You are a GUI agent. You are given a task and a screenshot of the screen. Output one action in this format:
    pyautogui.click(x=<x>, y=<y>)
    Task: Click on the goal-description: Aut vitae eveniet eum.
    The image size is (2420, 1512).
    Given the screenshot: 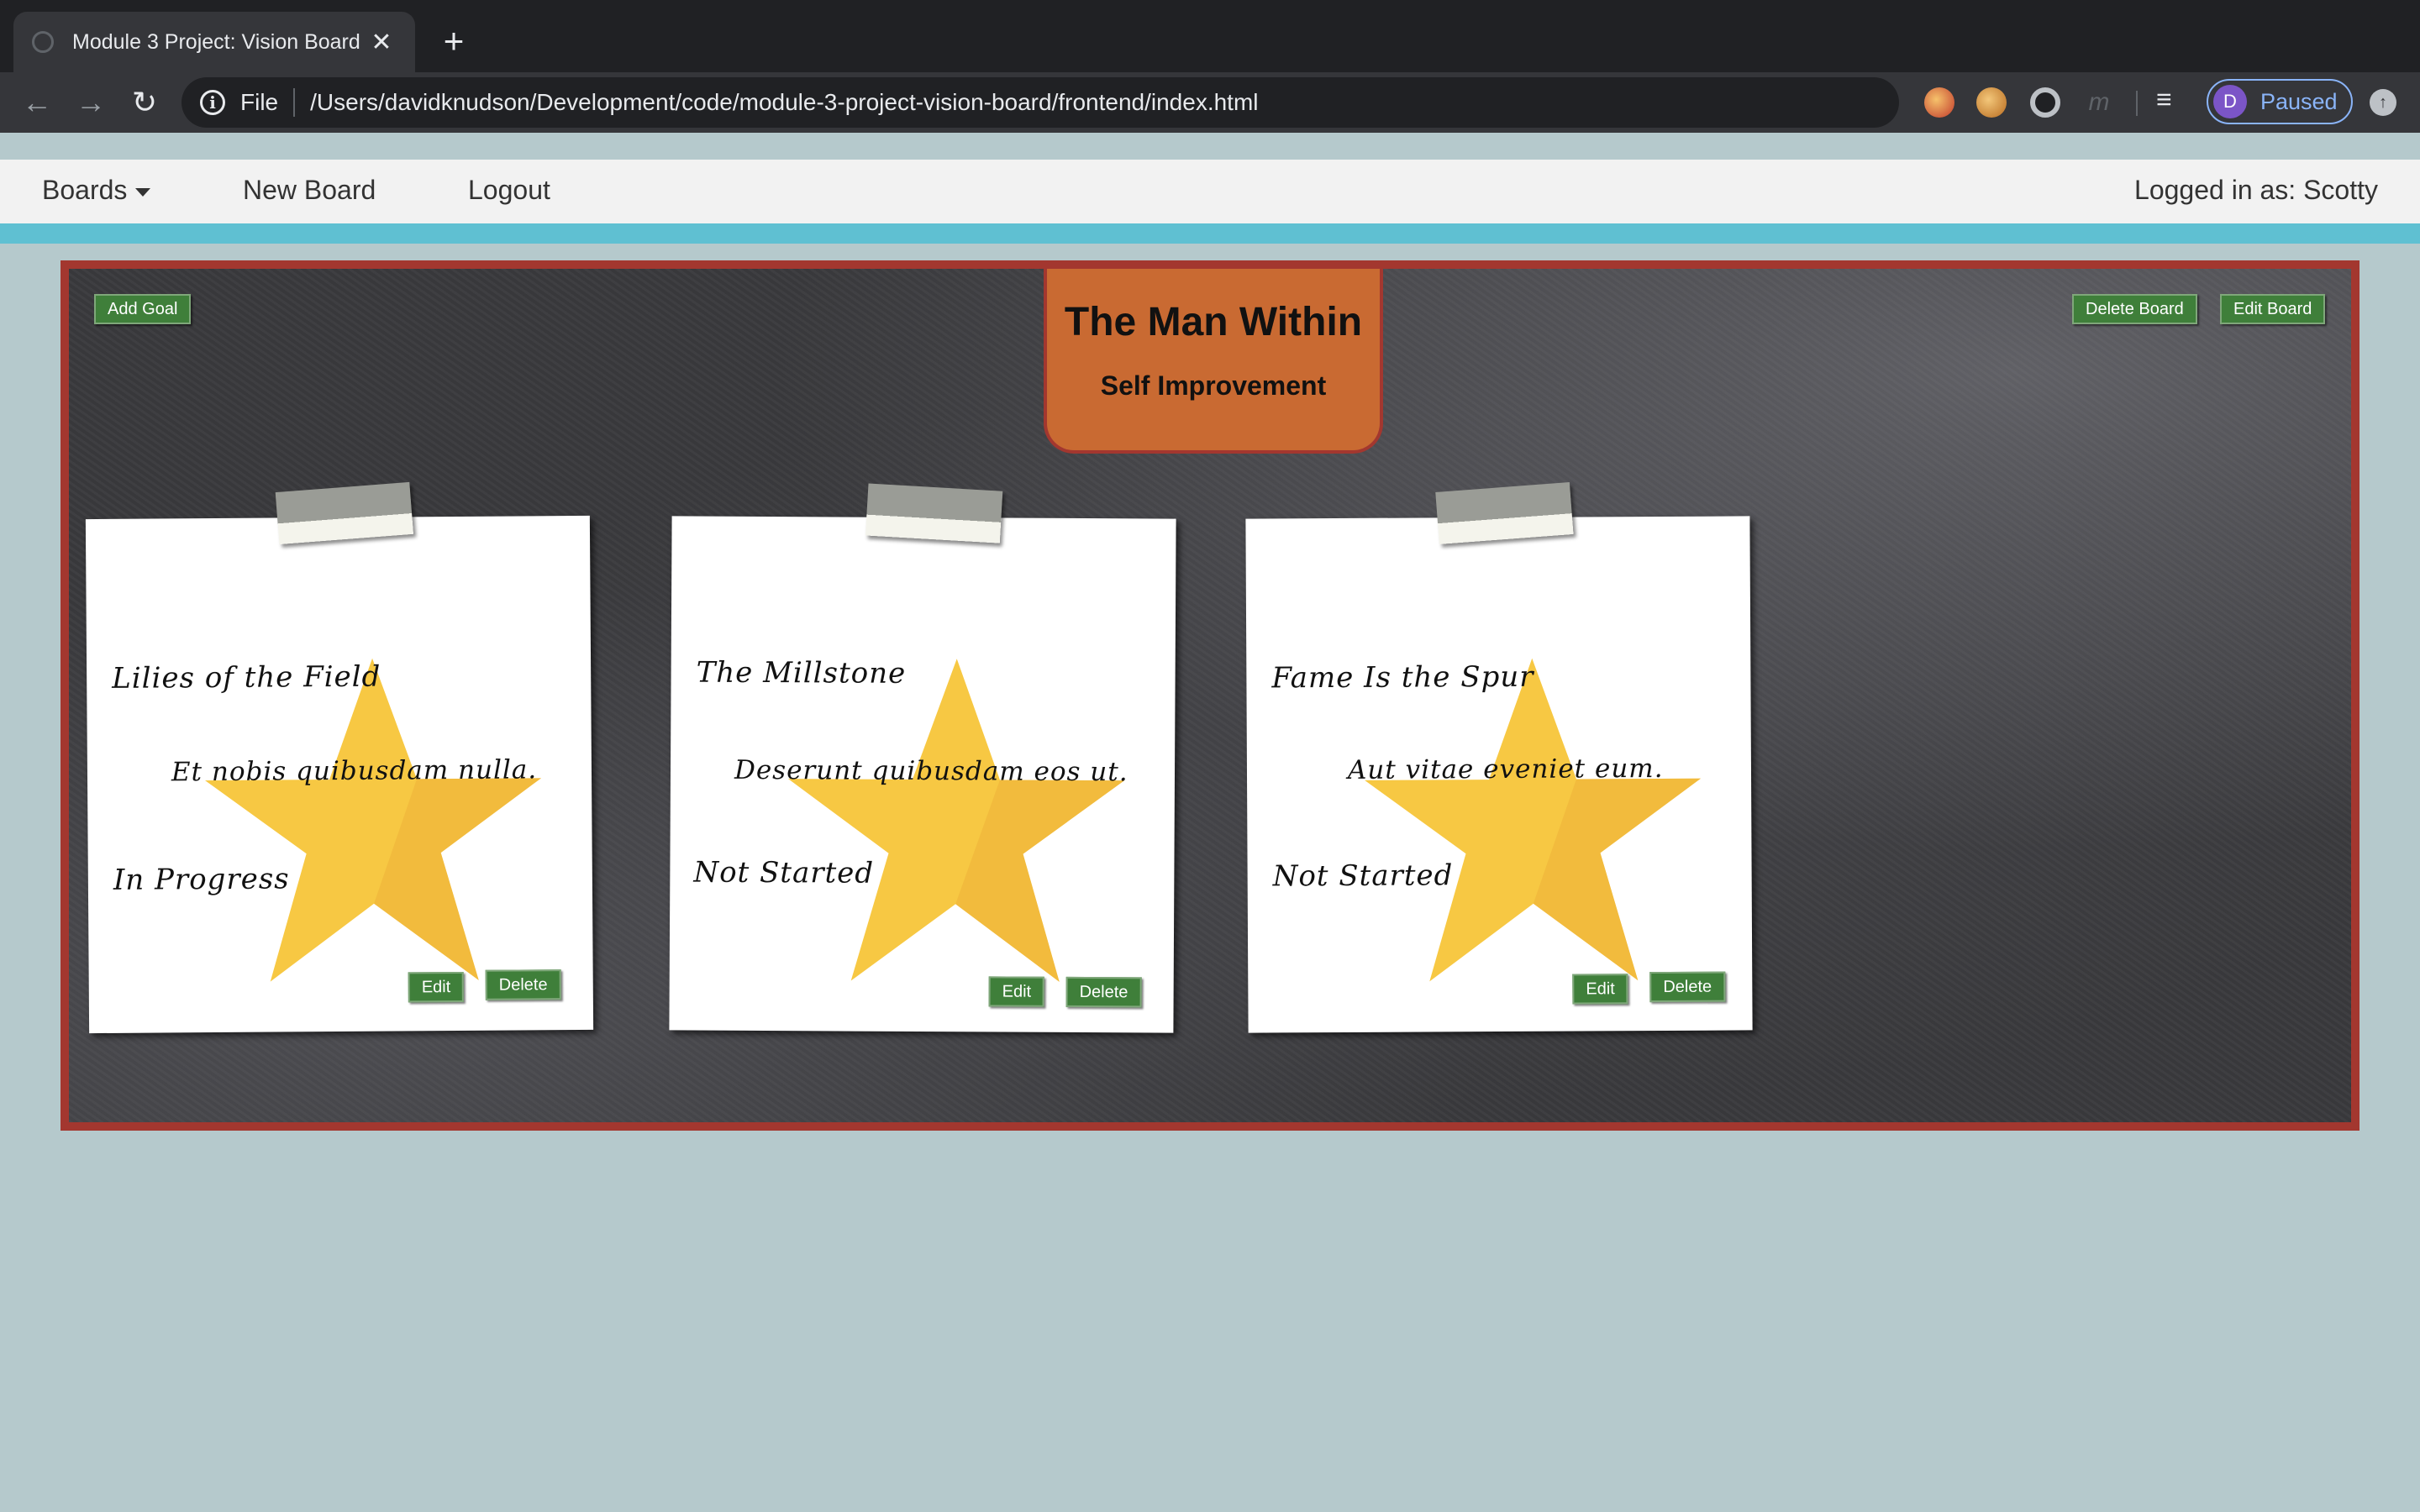 What is the action you would take?
    pyautogui.click(x=1505, y=769)
    